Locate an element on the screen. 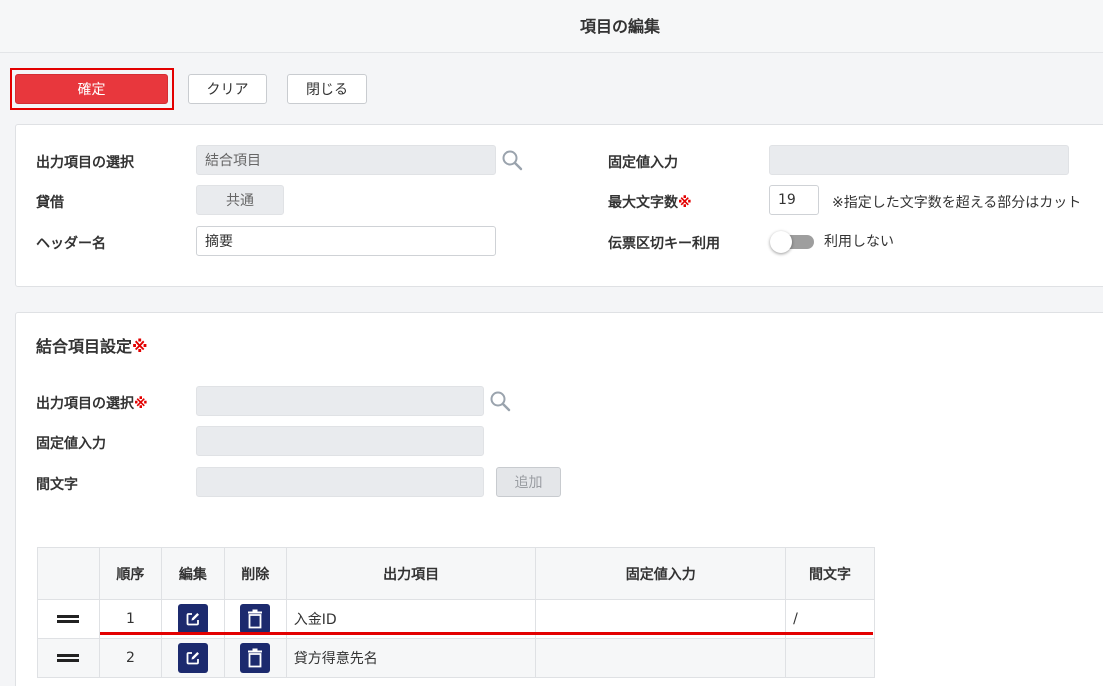  page-title: 項目の編集 is located at coordinates (619, 26).